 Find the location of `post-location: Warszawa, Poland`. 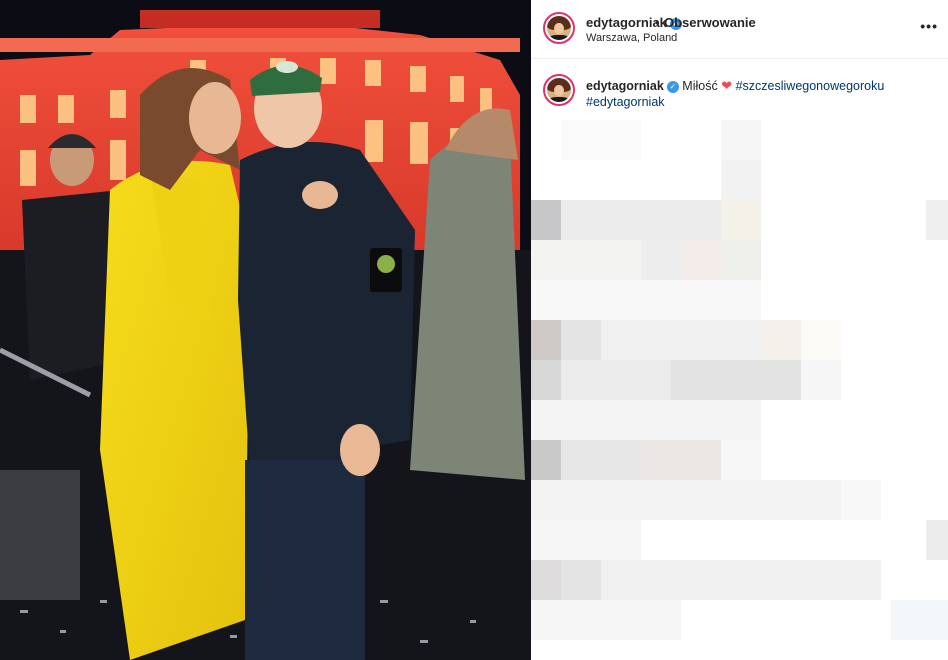

post-location: Warszawa, Poland is located at coordinates (631, 38).